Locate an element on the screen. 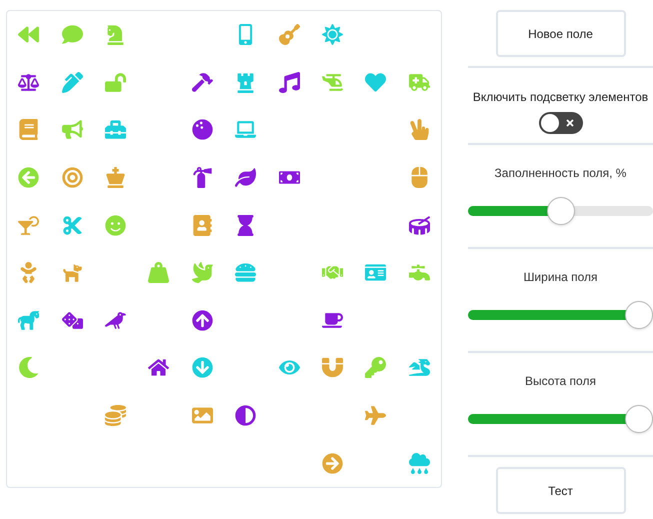 This screenshot has width=653, height=519. slider-label: Ширина поля is located at coordinates (560, 277).